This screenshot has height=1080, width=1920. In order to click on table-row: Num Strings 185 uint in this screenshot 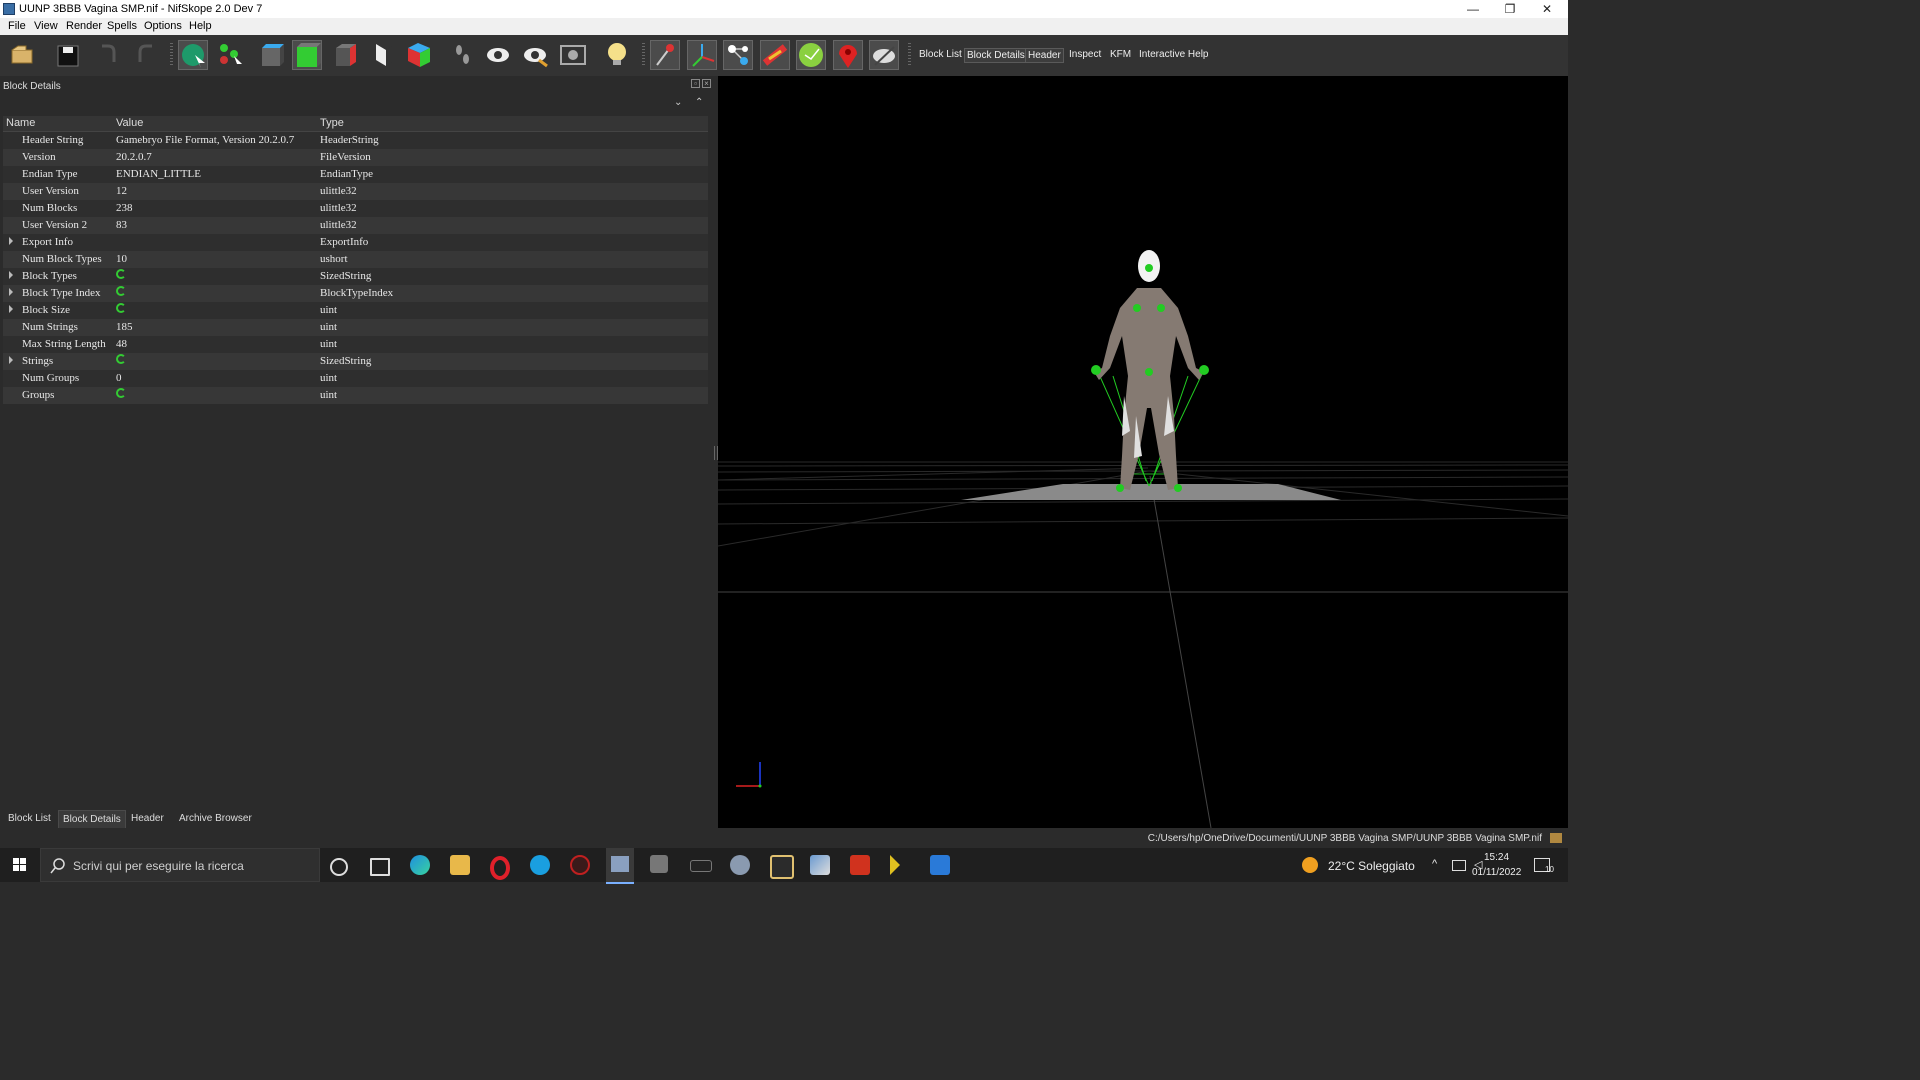, I will do `click(355, 327)`.